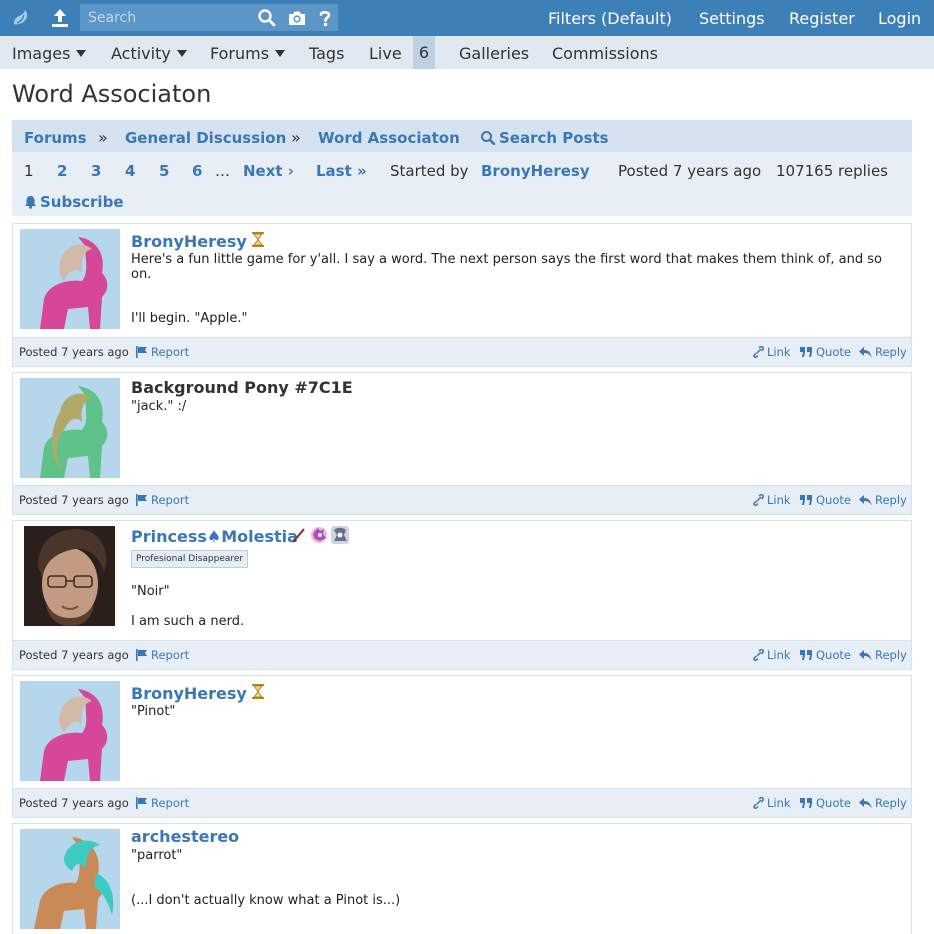 The width and height of the screenshot is (934, 934). I want to click on nav-images: Images, so click(49, 53).